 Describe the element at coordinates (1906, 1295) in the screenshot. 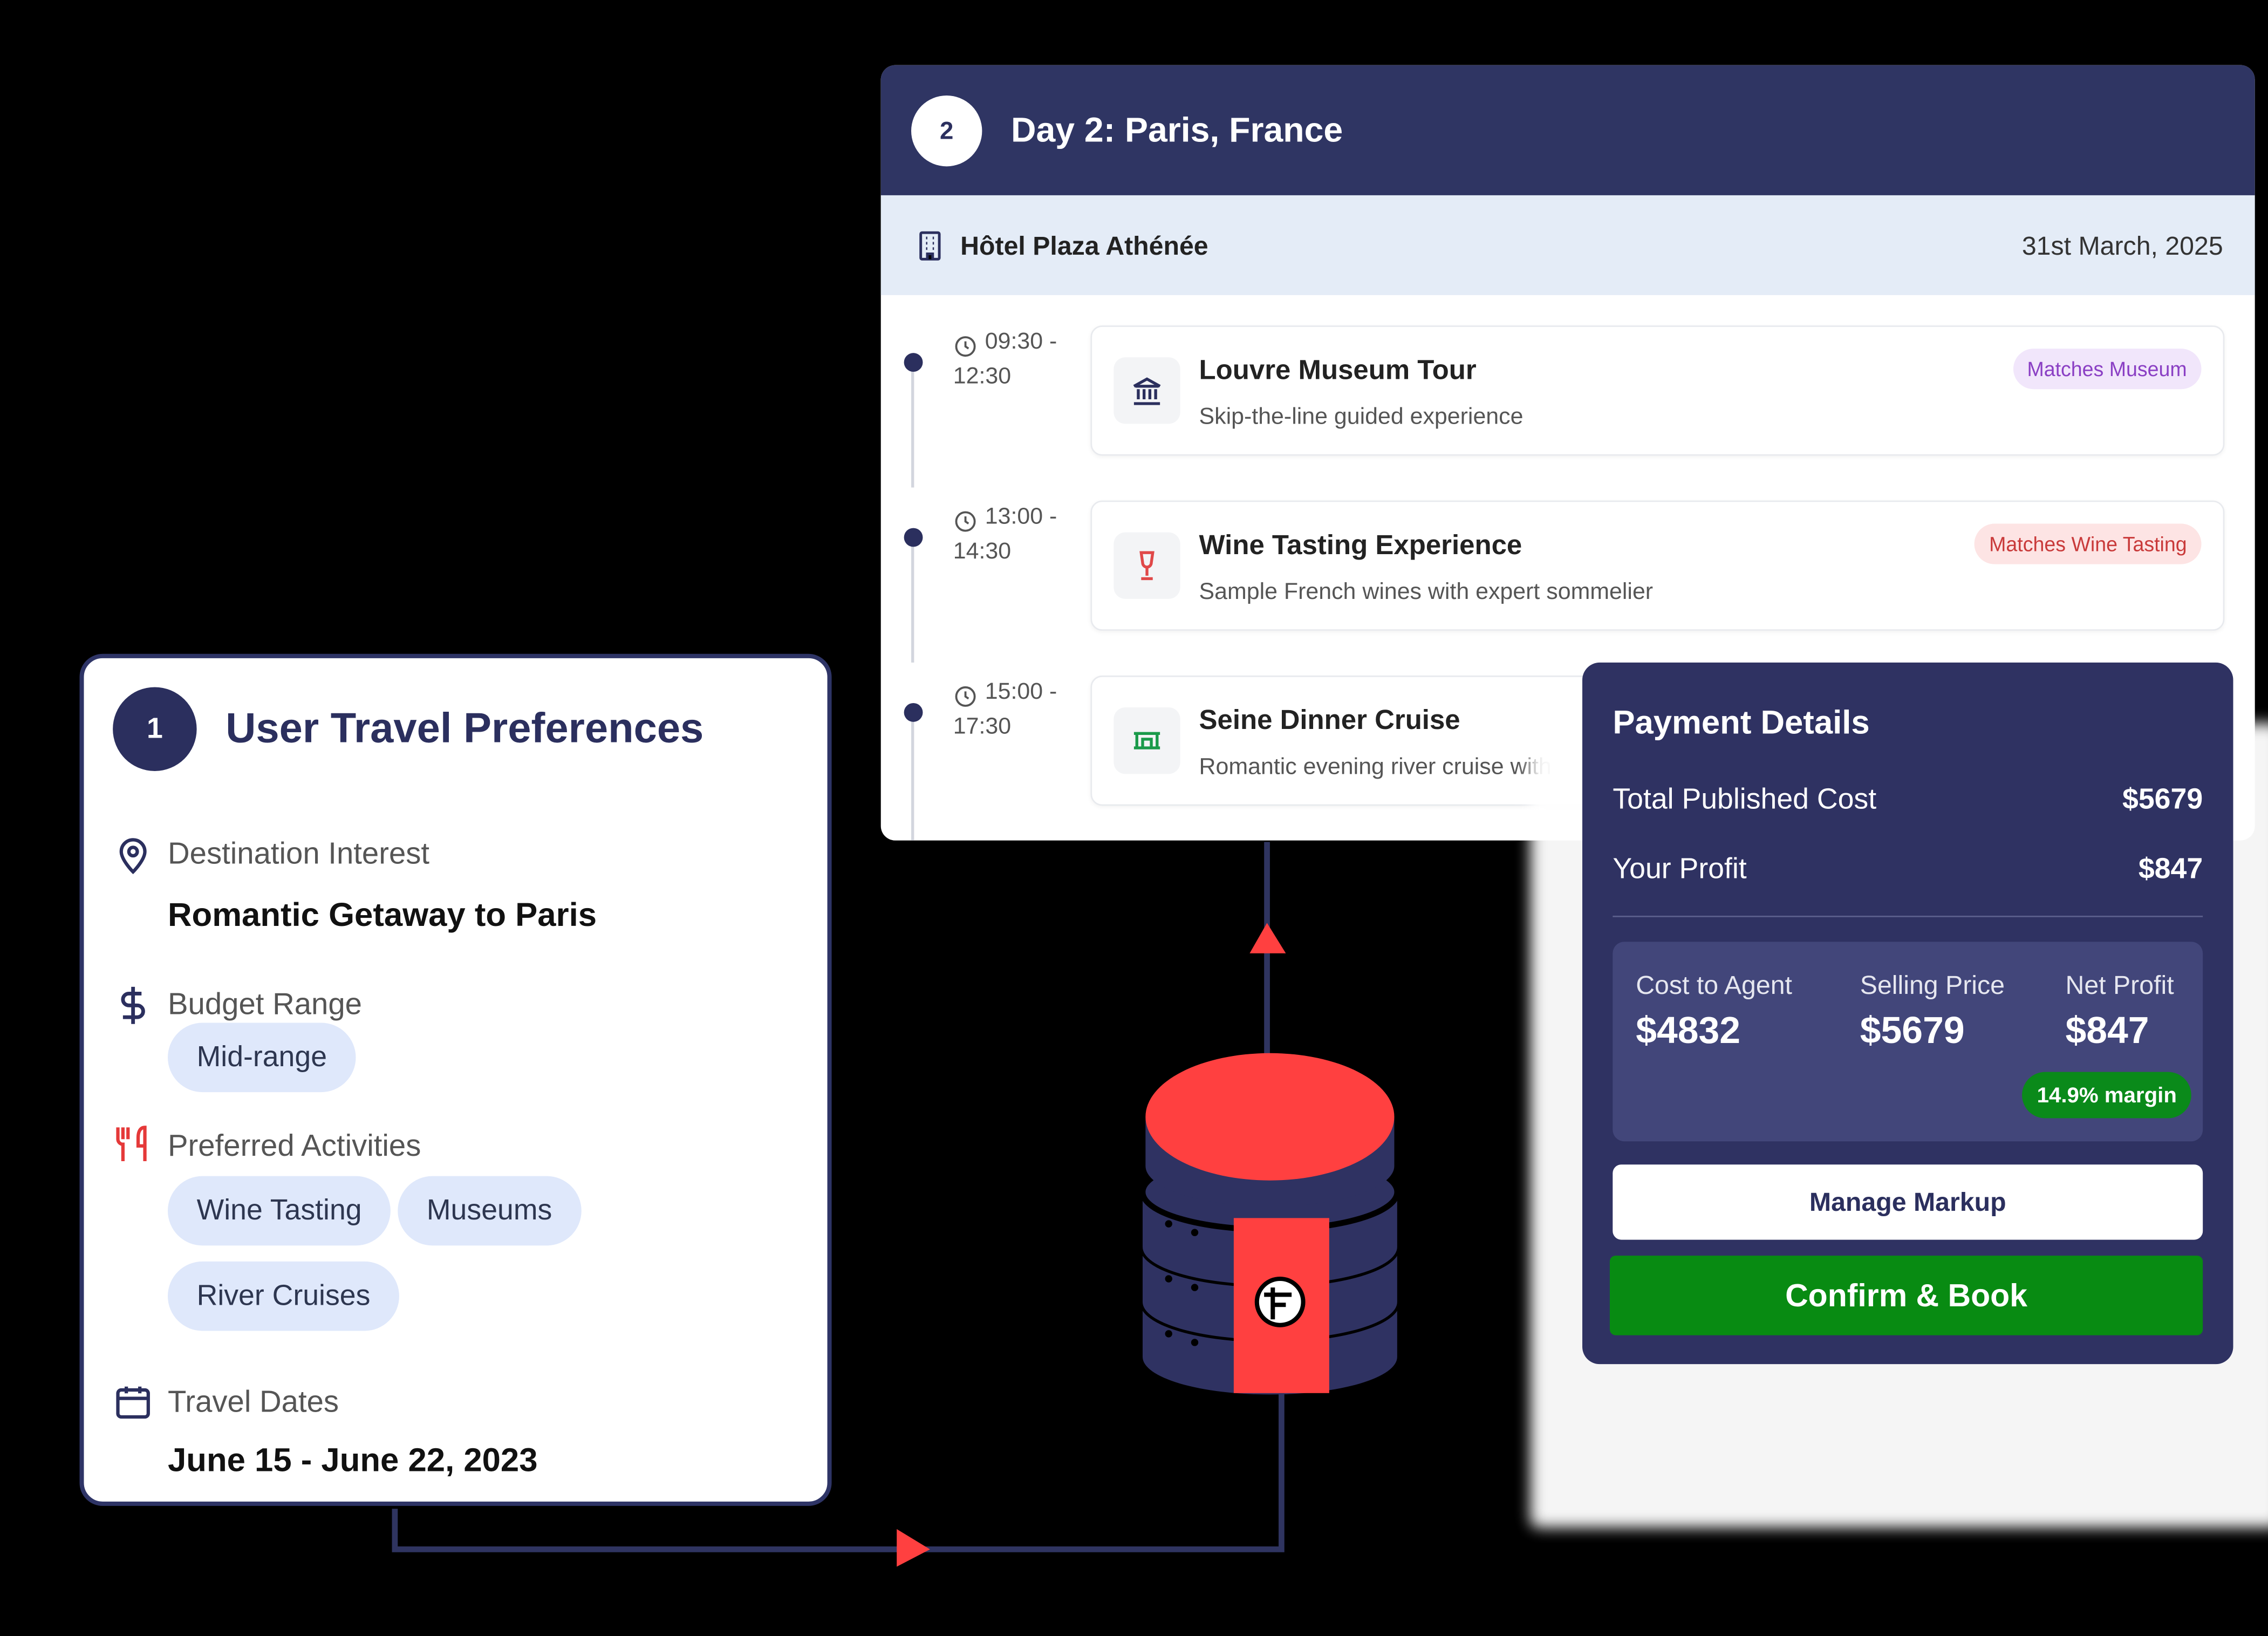

I see `confirm-book-button: Confirm & Book` at that location.